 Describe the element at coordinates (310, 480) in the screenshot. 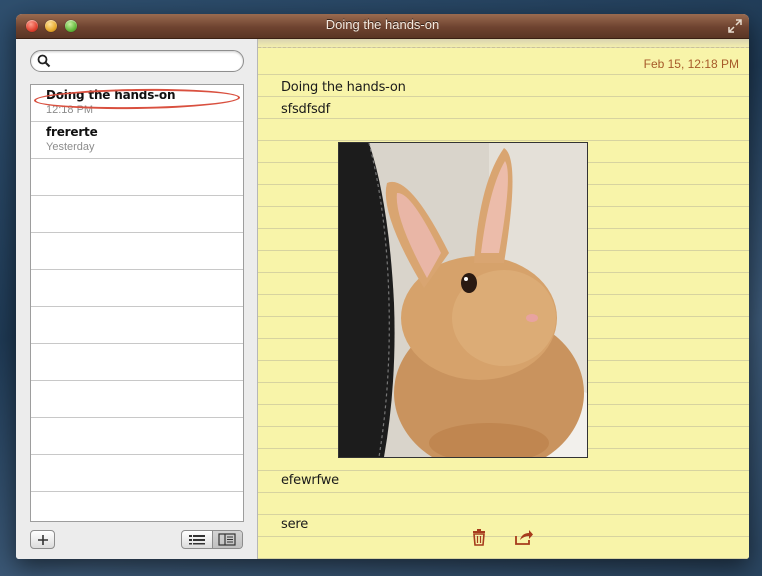

I see `note-line: efewrfwe` at that location.